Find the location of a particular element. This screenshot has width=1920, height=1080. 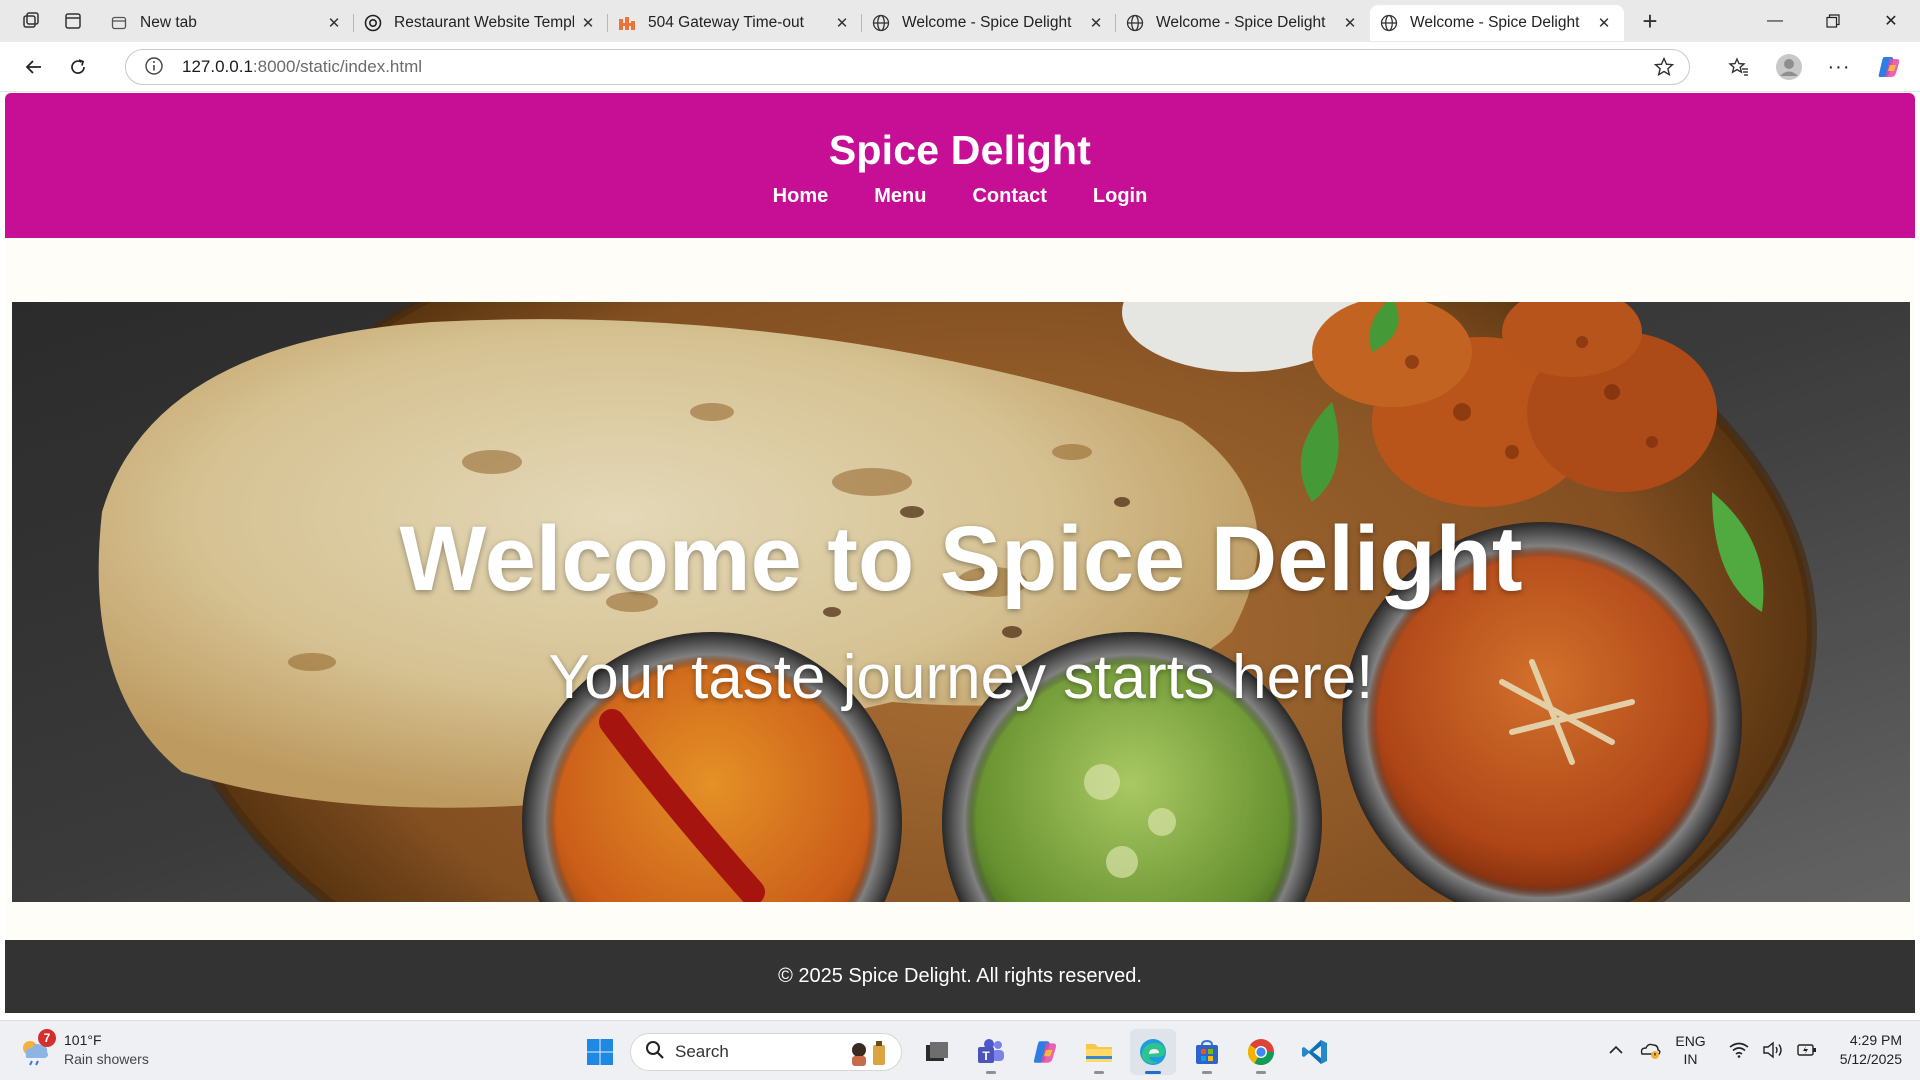

minimize-icon: — is located at coordinates (1775, 21).